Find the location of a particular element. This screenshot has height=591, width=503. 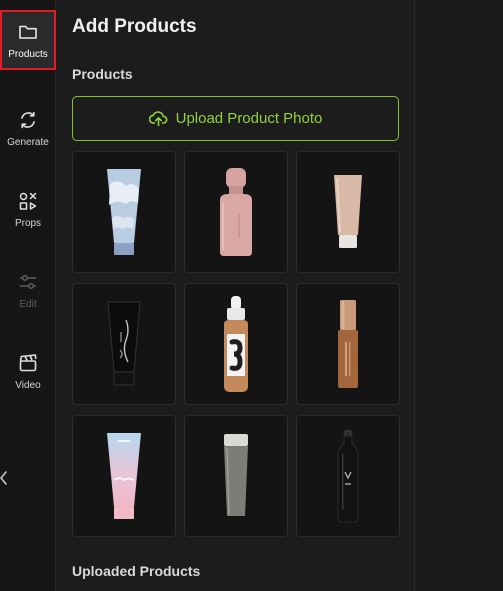

pink-bottle-icon is located at coordinates (236, 212).